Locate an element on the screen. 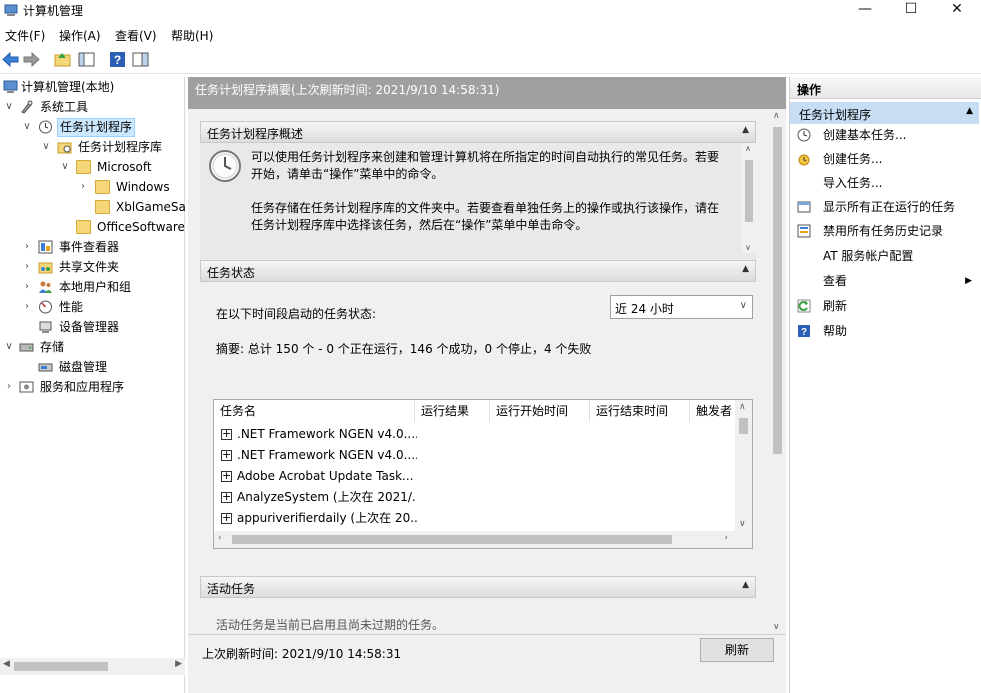 This screenshot has width=981, height=693. title-bar: 计算机管理 — ☐ ✕ is located at coordinates (490, 11).